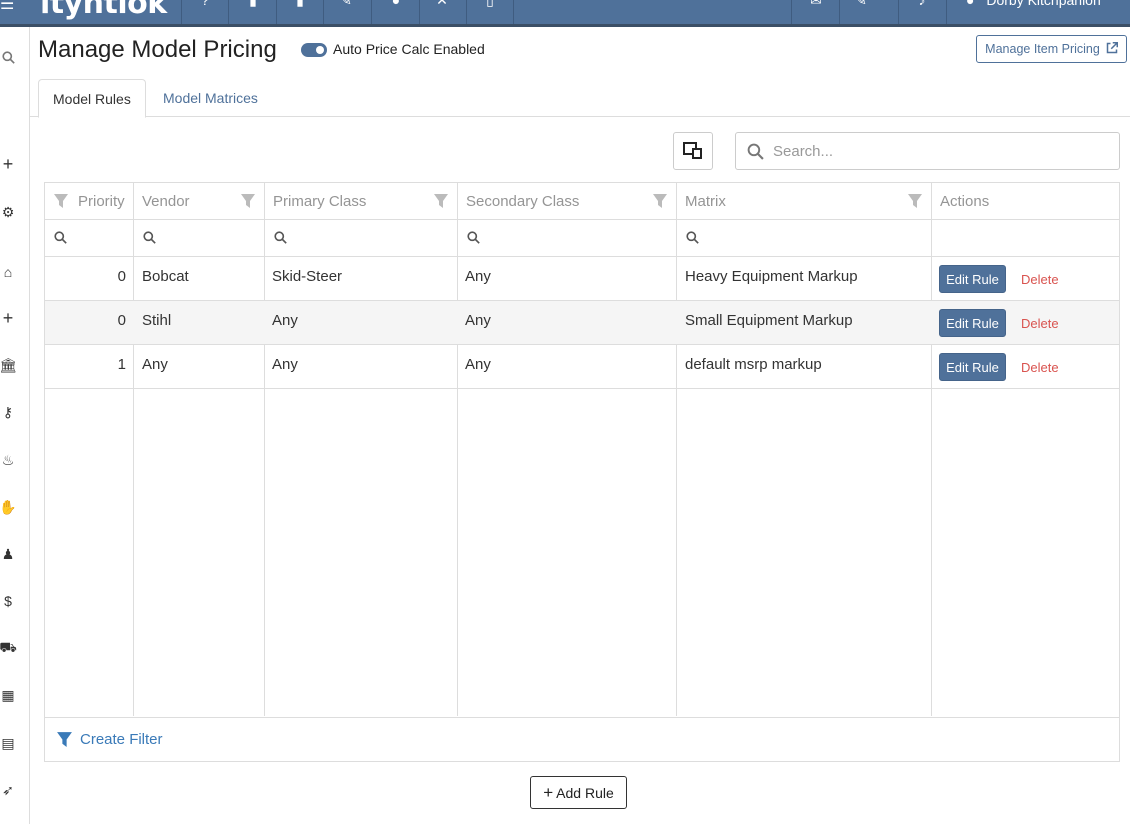 This screenshot has height=824, width=1130. What do you see at coordinates (8, 460) in the screenshot?
I see `fire-icon: ♨` at bounding box center [8, 460].